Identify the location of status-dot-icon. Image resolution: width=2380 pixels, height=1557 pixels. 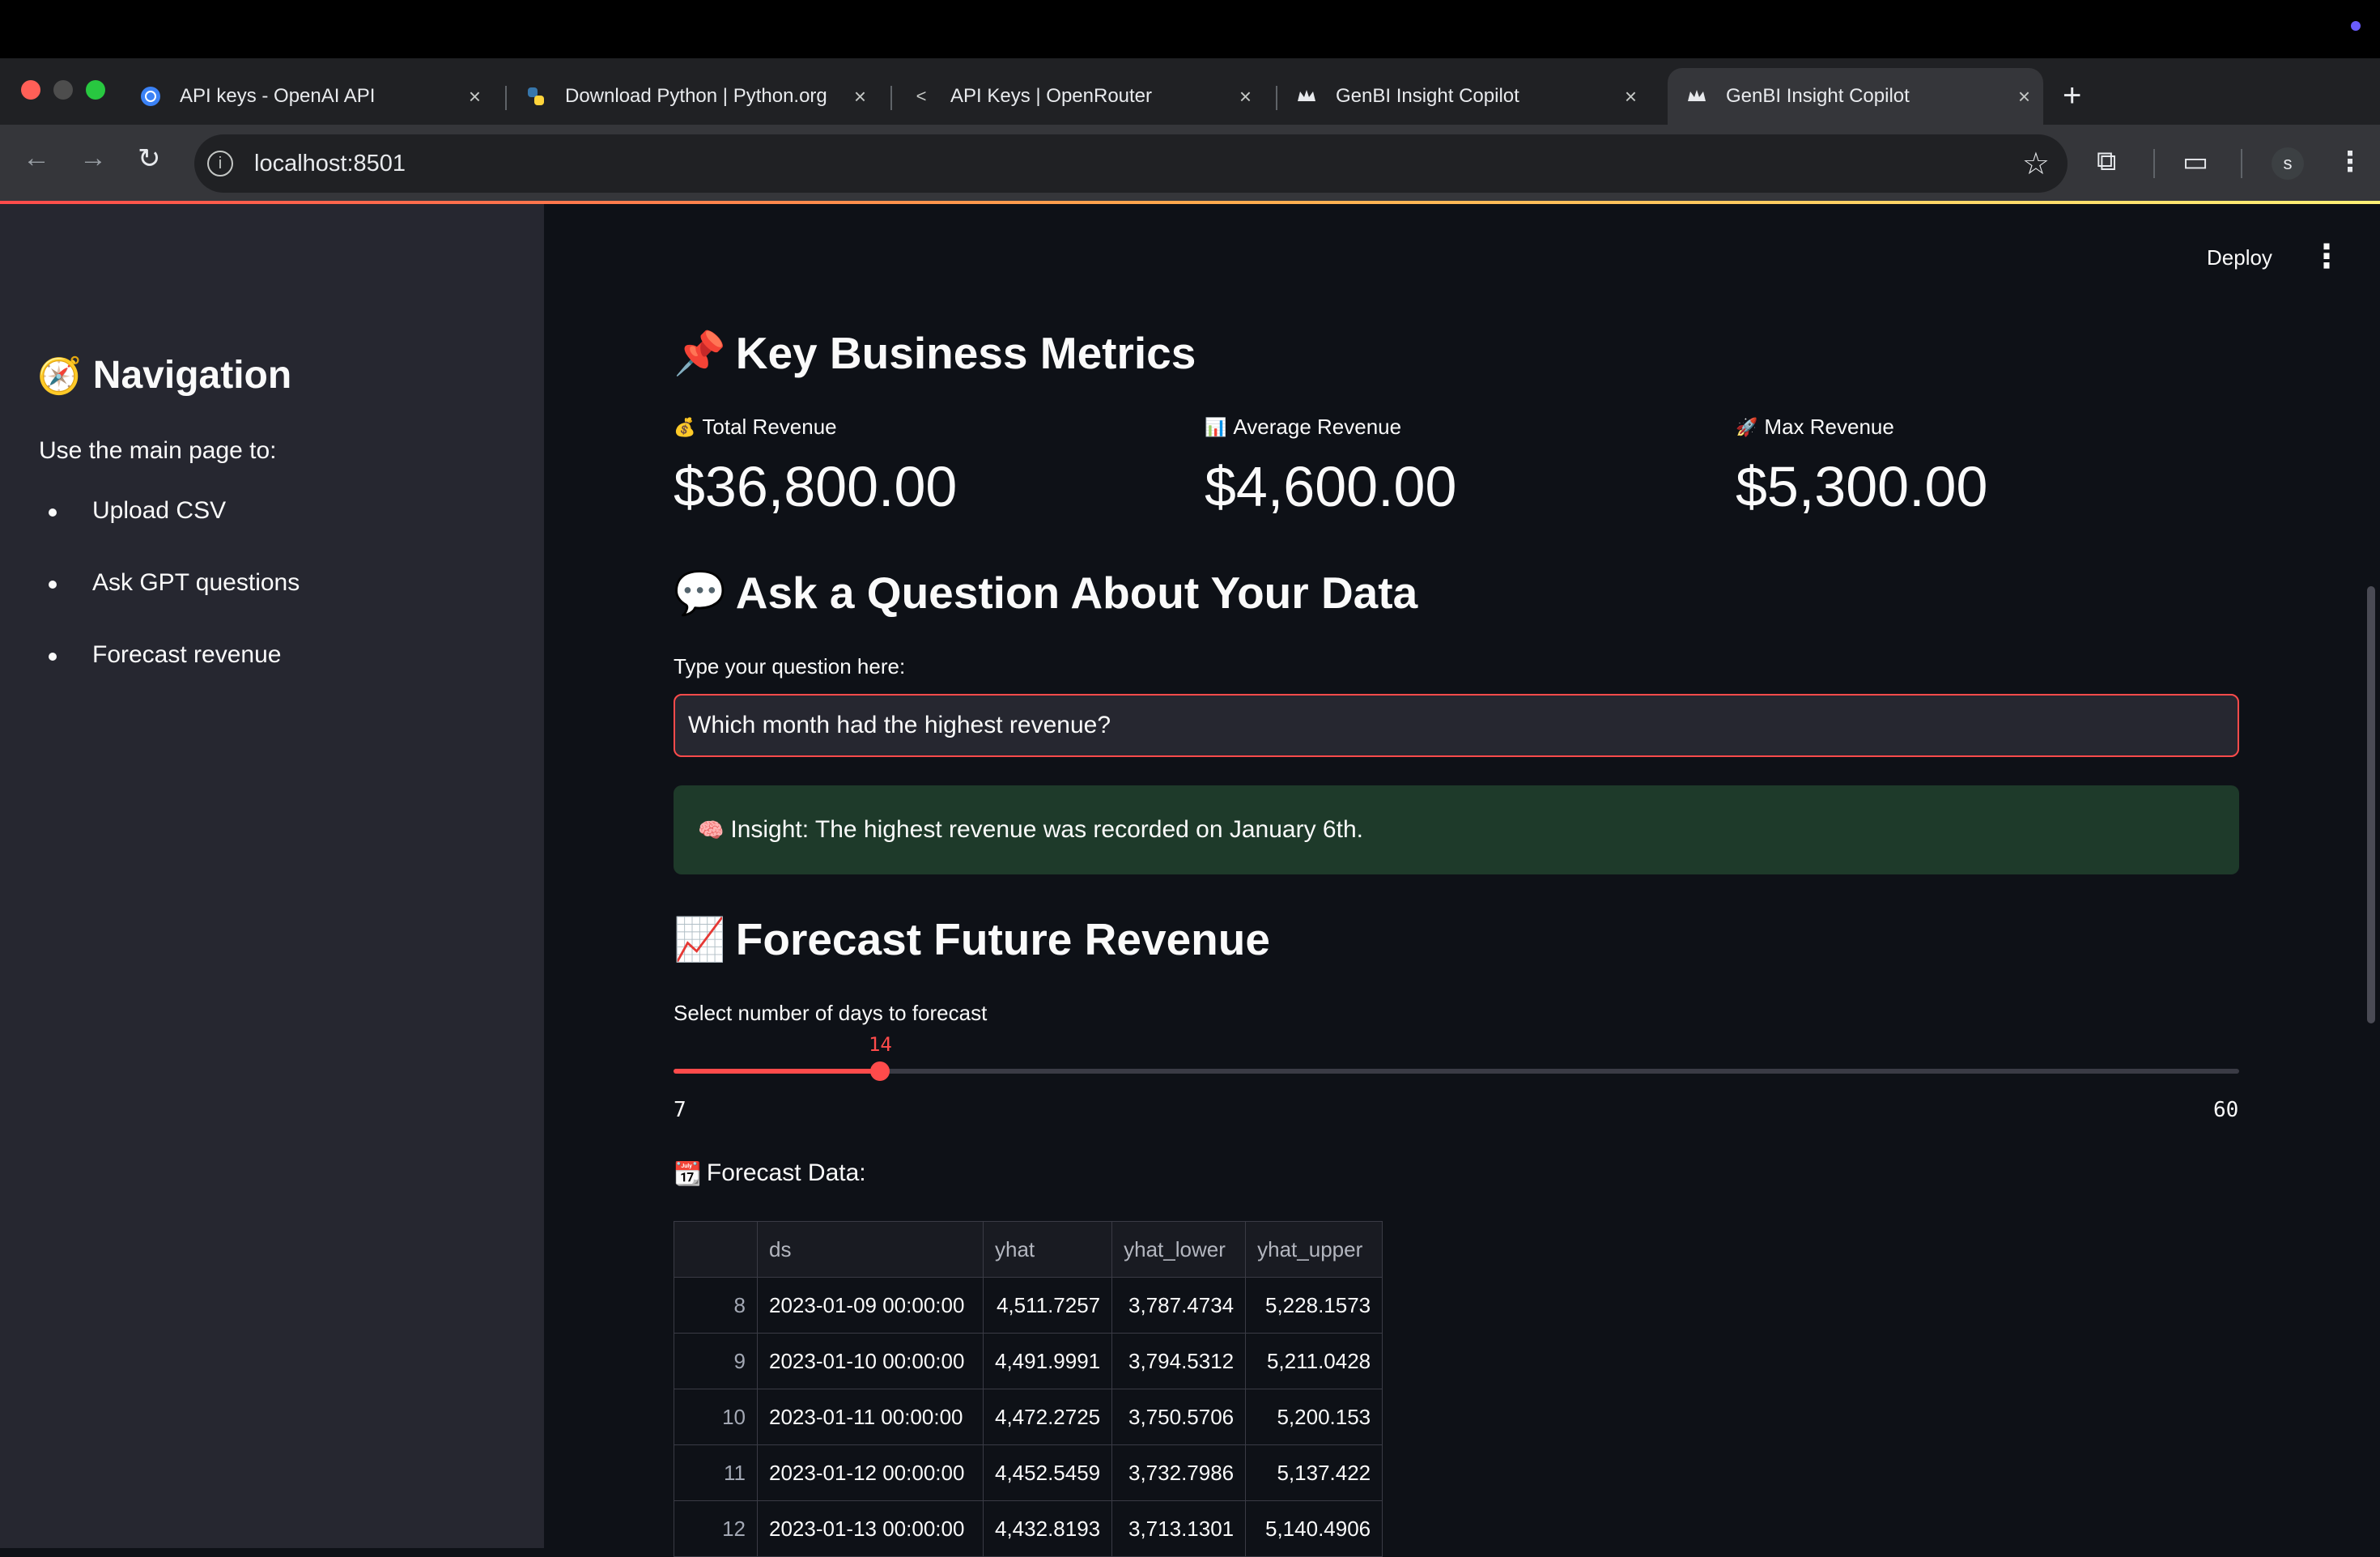
(2356, 26).